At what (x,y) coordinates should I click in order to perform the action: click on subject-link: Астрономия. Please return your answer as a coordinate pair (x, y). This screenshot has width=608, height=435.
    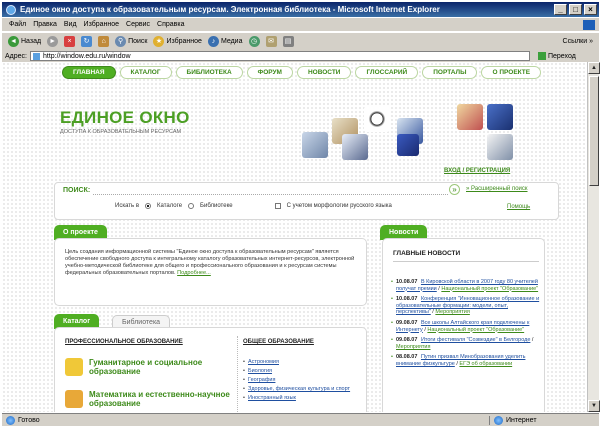
    Looking at the image, I should click on (296, 362).